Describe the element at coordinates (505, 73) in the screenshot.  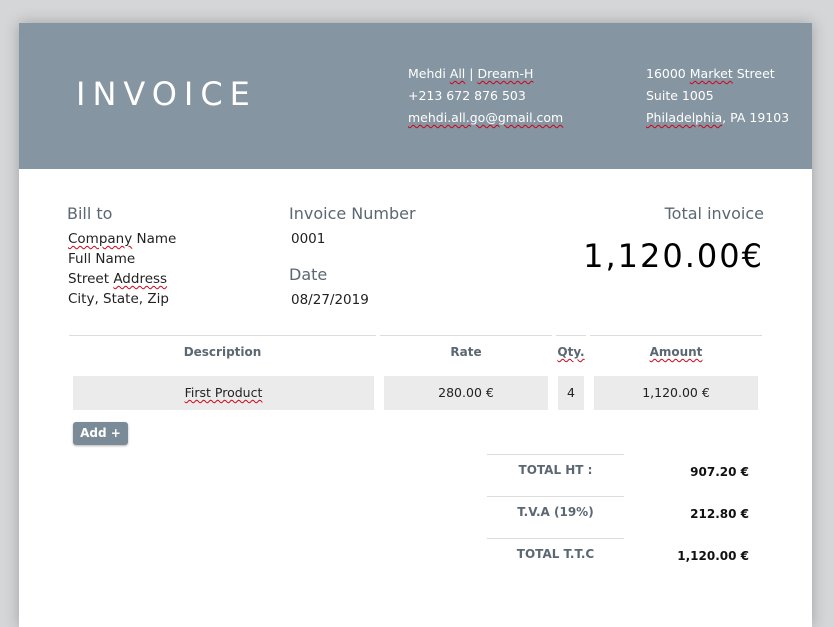
I see `sender-company: Dream-H` at that location.